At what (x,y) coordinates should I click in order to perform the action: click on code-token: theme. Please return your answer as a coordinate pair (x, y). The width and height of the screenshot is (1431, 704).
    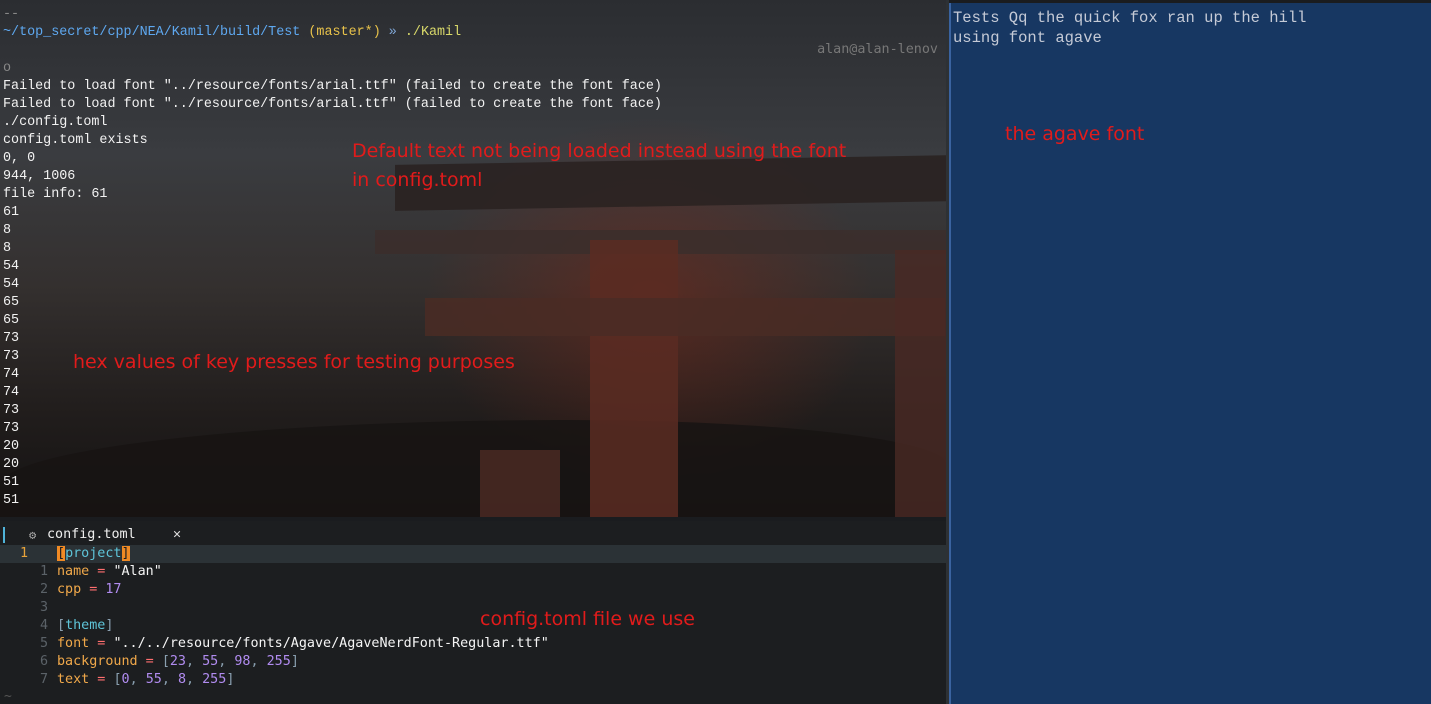
    Looking at the image, I should click on (85, 625).